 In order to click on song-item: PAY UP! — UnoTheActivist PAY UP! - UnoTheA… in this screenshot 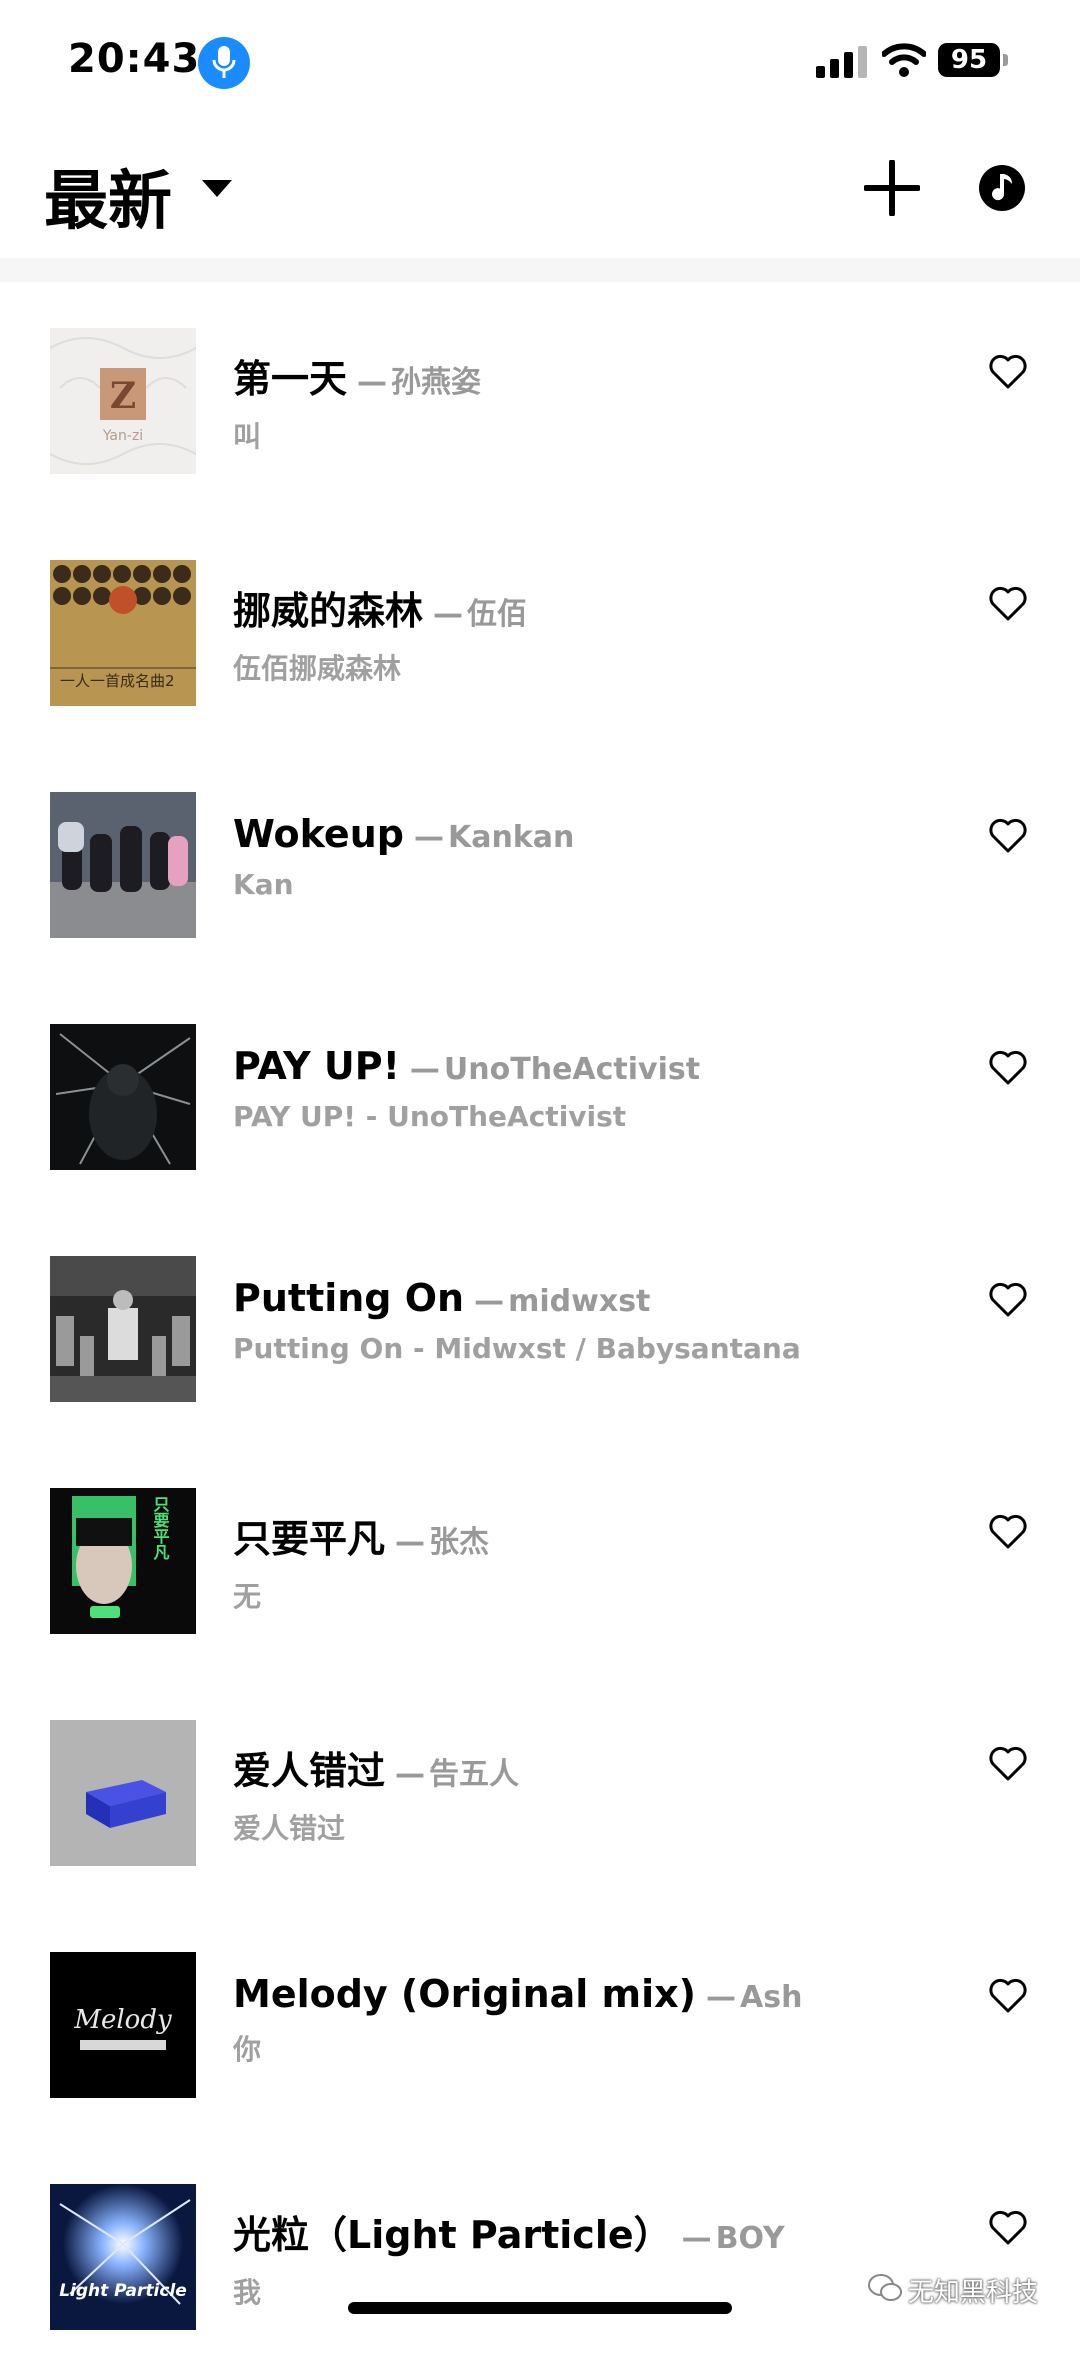, I will do `click(540, 1094)`.